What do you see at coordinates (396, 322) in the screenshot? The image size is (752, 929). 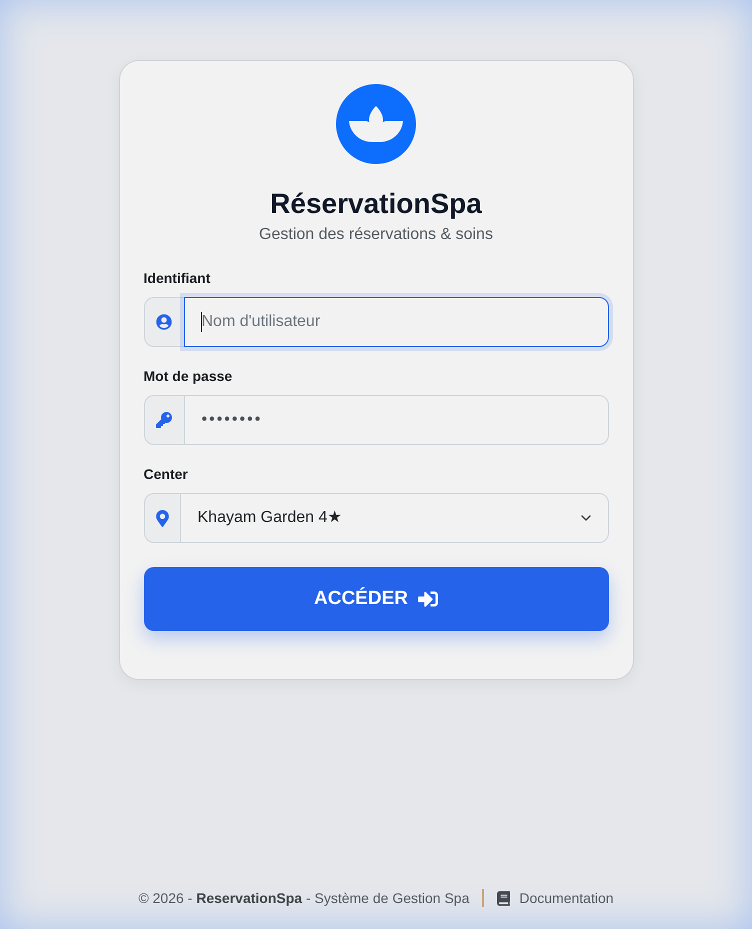 I see `username-input: Nom d'utilisateur` at bounding box center [396, 322].